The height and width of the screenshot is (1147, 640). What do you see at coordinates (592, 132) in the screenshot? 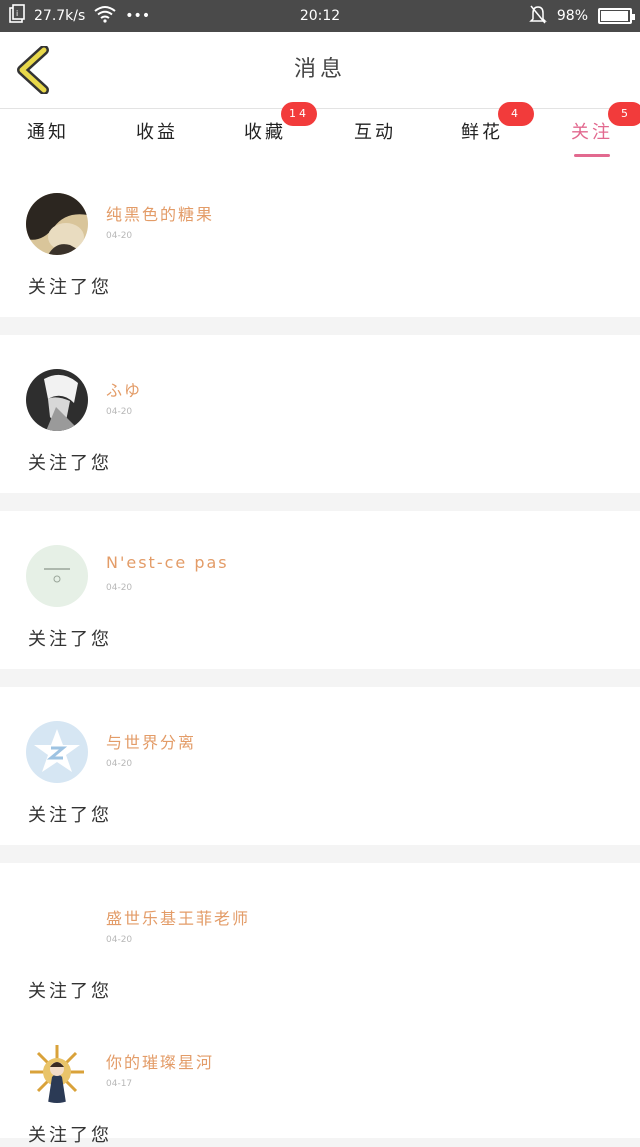
I see `tab-label: 关注` at bounding box center [592, 132].